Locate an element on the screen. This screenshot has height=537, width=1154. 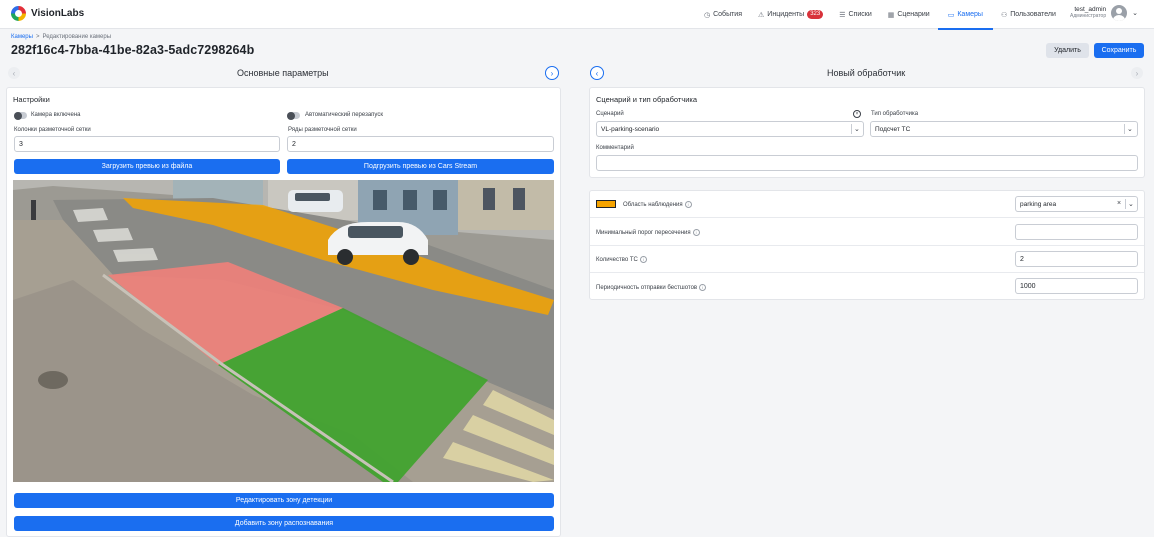
nav-item-events: ◷ События is located at coordinates (723, 14).